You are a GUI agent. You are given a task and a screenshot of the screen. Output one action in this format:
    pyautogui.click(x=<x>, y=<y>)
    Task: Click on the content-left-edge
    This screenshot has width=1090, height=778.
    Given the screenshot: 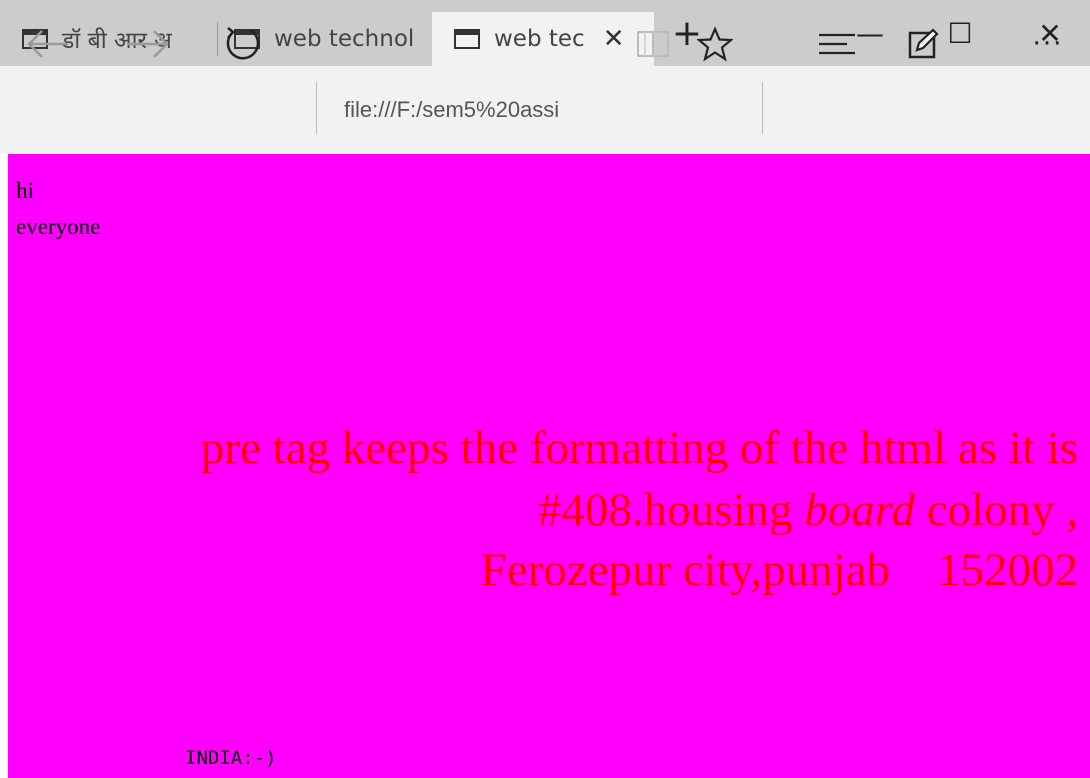 What is the action you would take?
    pyautogui.click(x=4, y=466)
    